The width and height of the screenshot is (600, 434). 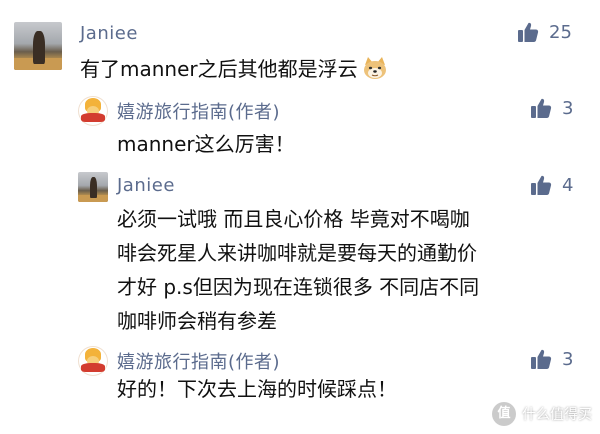 I want to click on comment-3-line-3: 才好 p.s但因为现在连锁很多 不同店不同, so click(x=298, y=287).